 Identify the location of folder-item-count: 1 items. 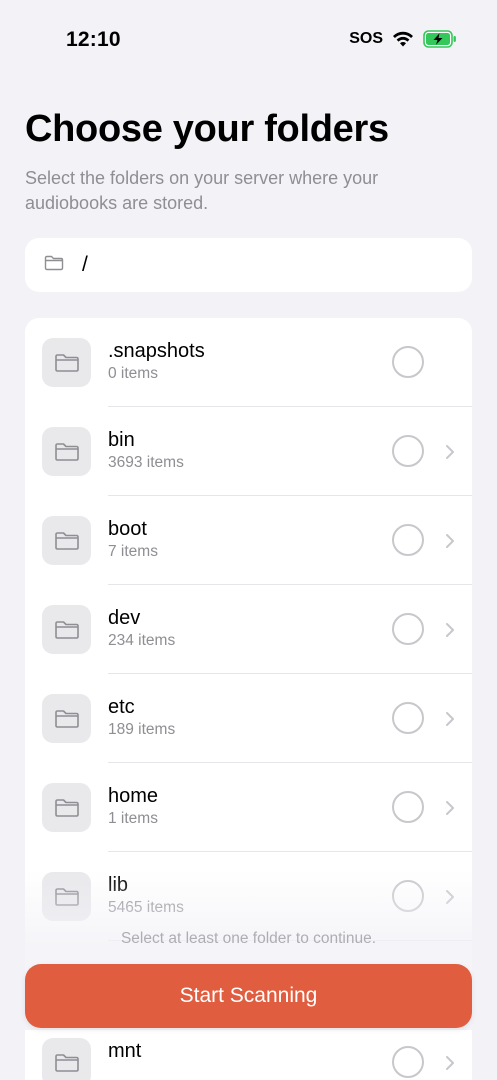
(133, 818).